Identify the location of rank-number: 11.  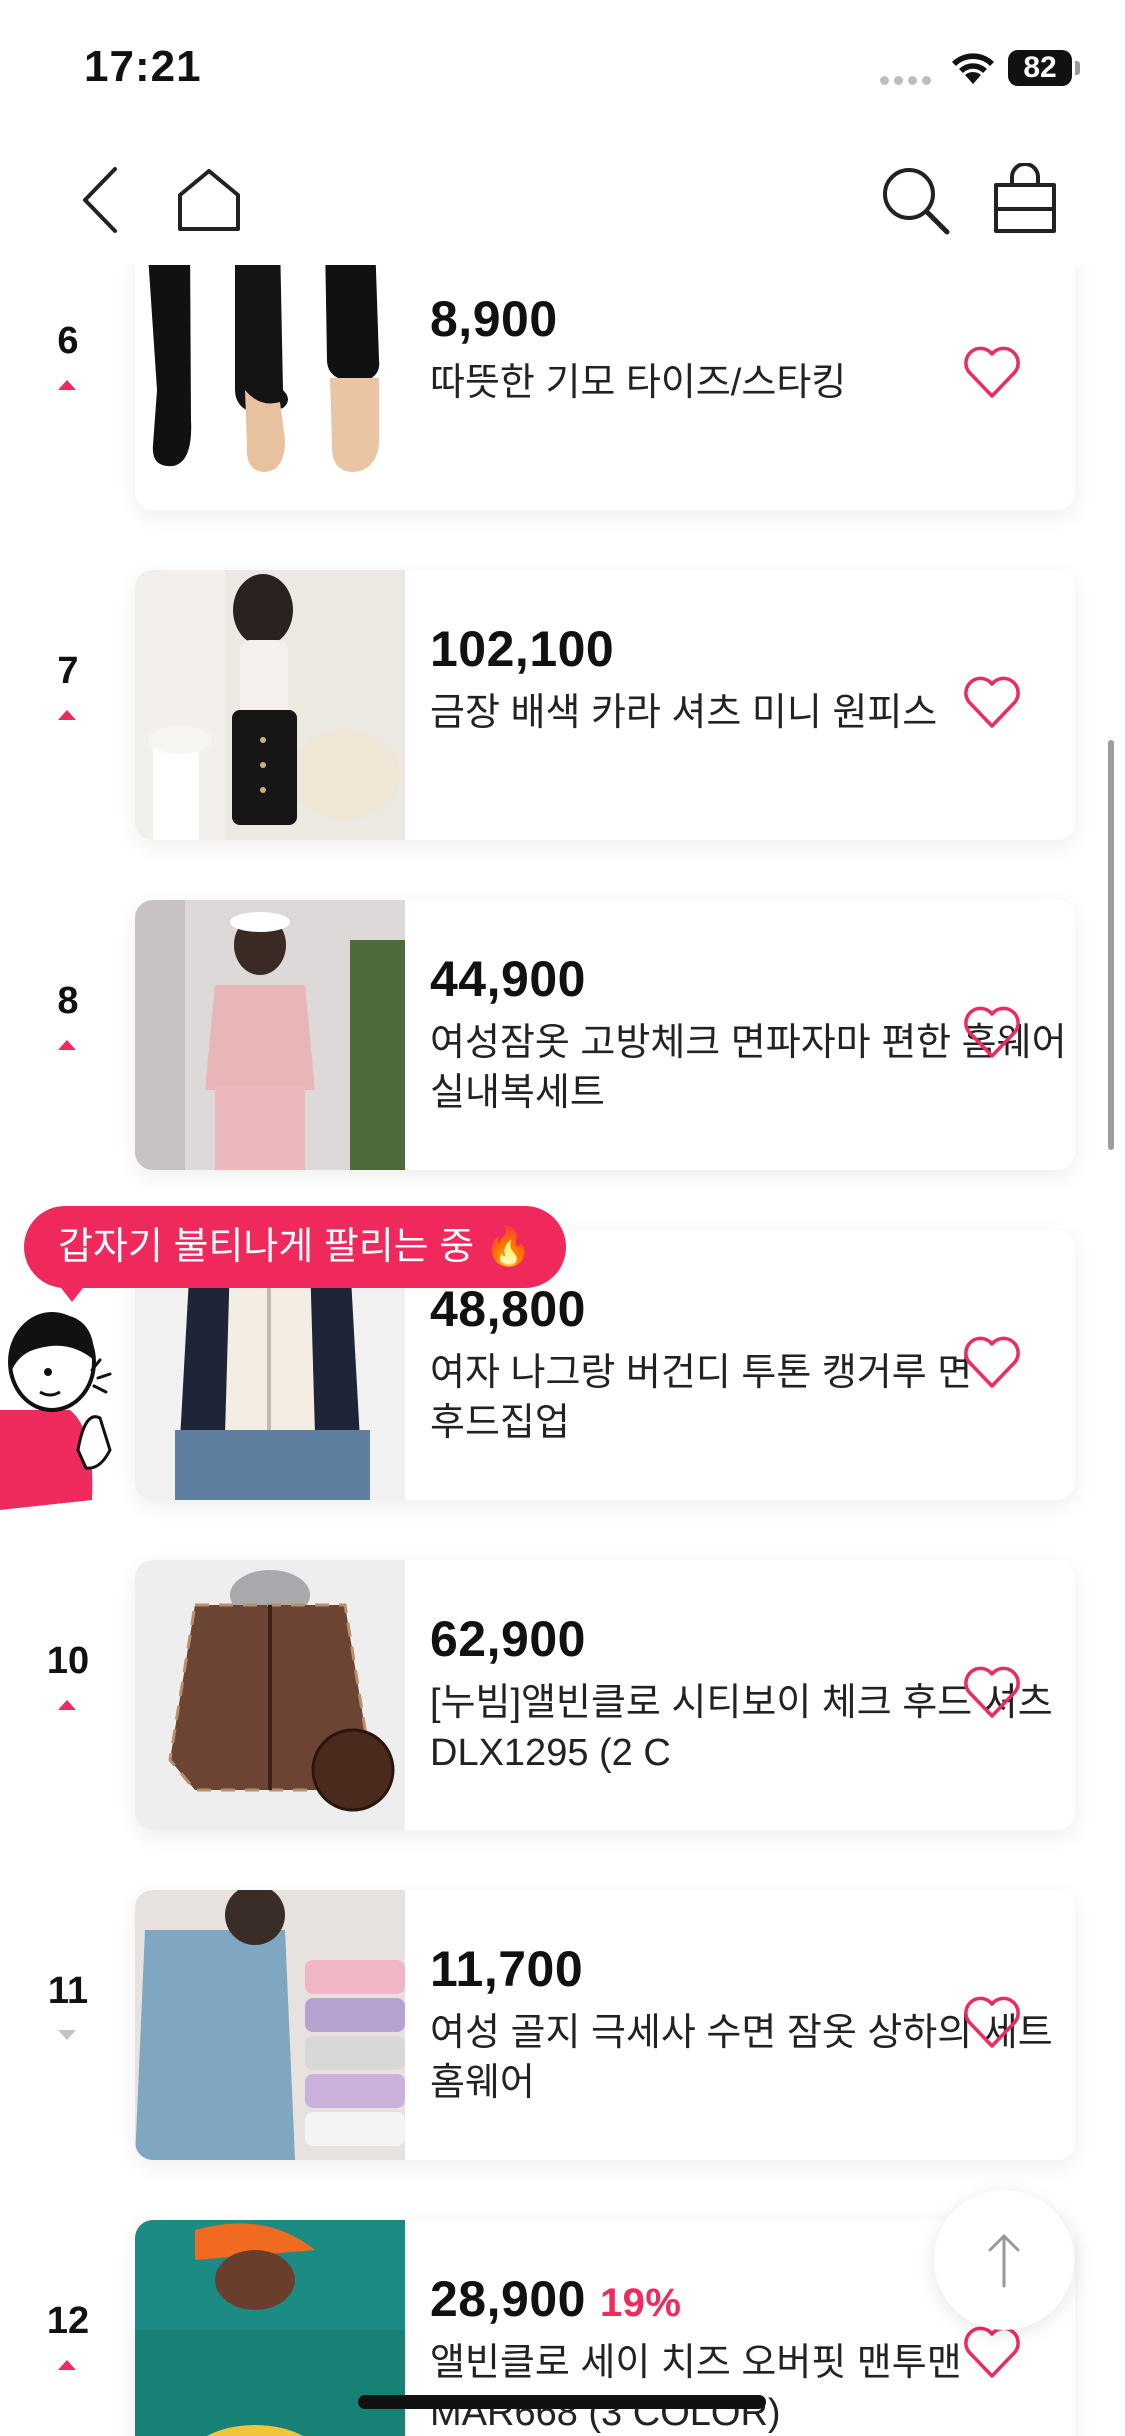
(68, 1991).